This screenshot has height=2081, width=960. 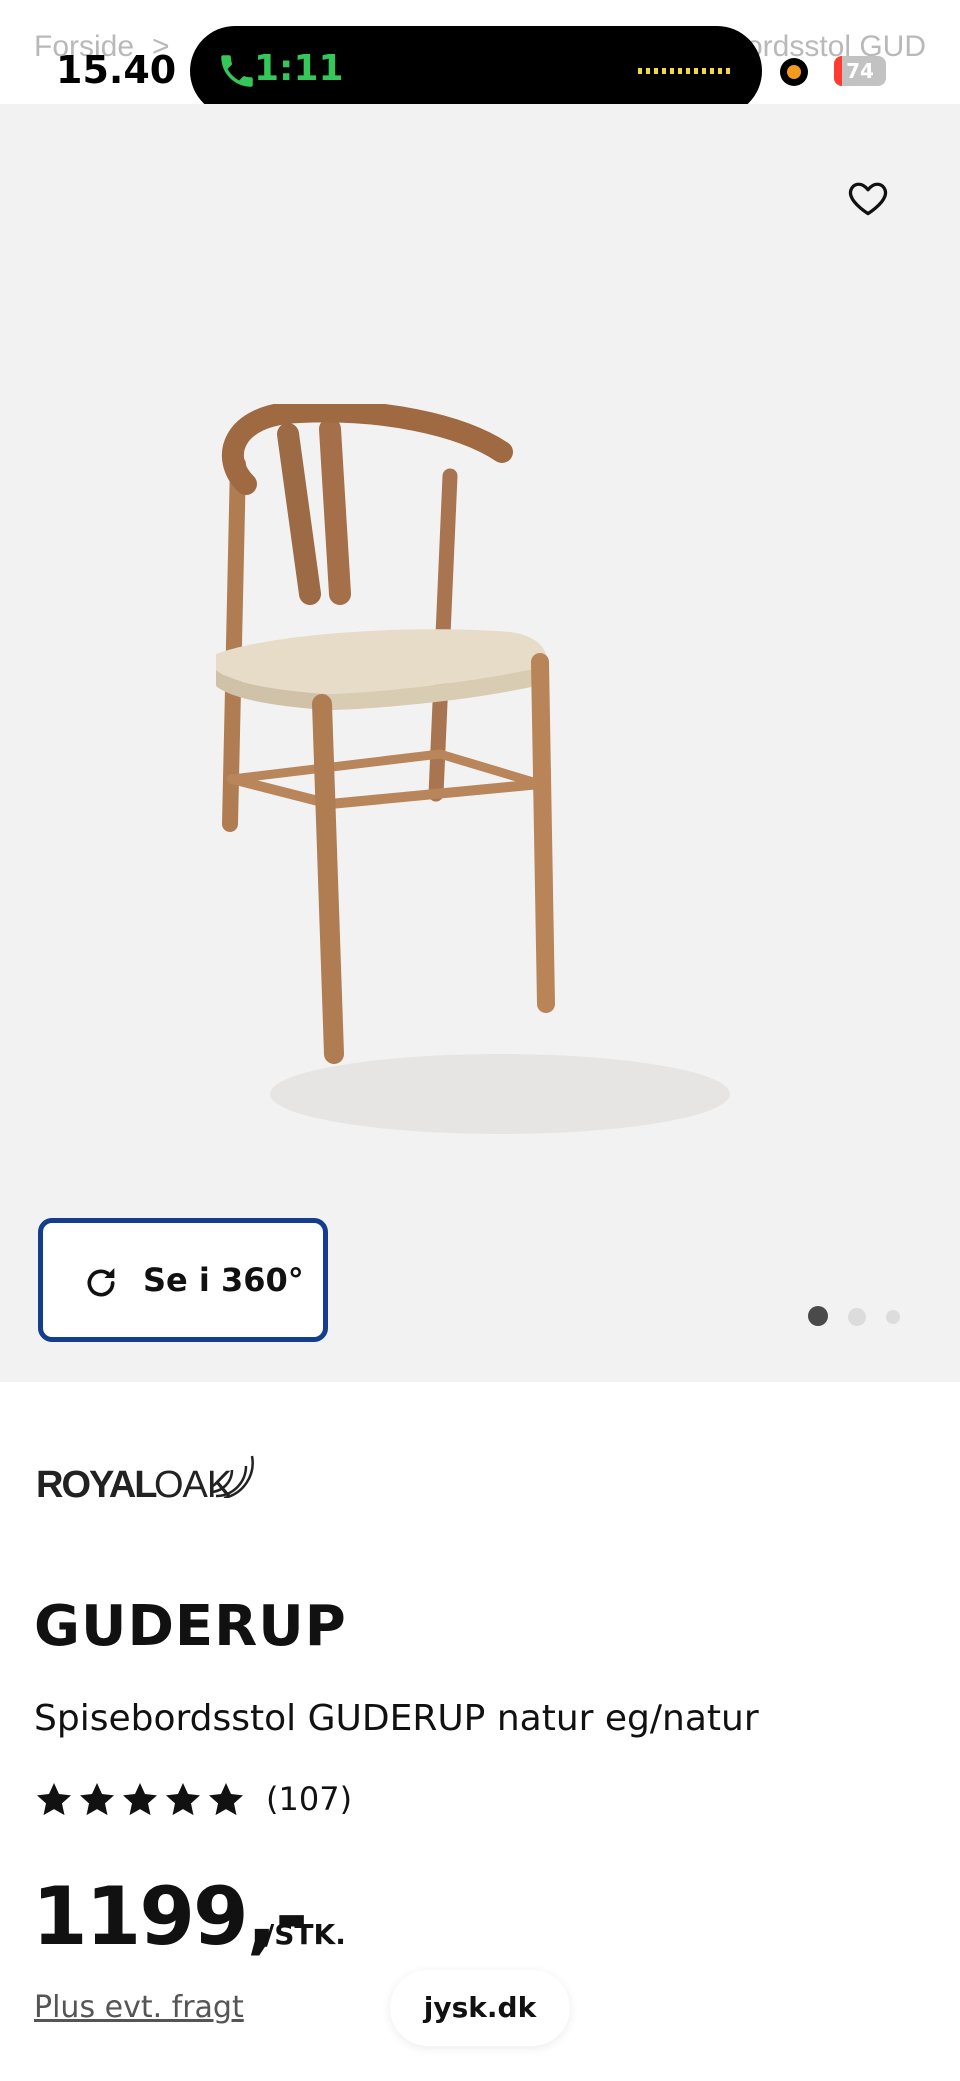 I want to click on view-360-label: Se i 360°, so click(x=223, y=1280).